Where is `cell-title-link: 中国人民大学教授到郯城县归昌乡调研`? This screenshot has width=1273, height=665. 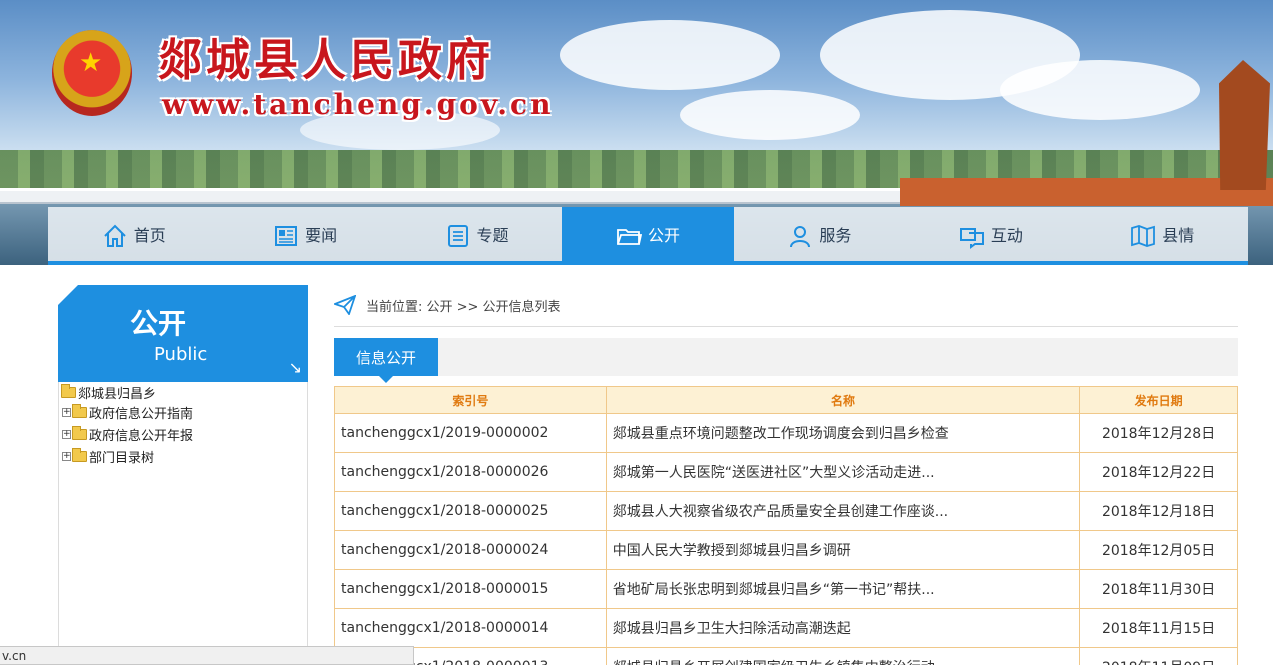 cell-title-link: 中国人民大学教授到郯城县归昌乡调研 is located at coordinates (843, 550).